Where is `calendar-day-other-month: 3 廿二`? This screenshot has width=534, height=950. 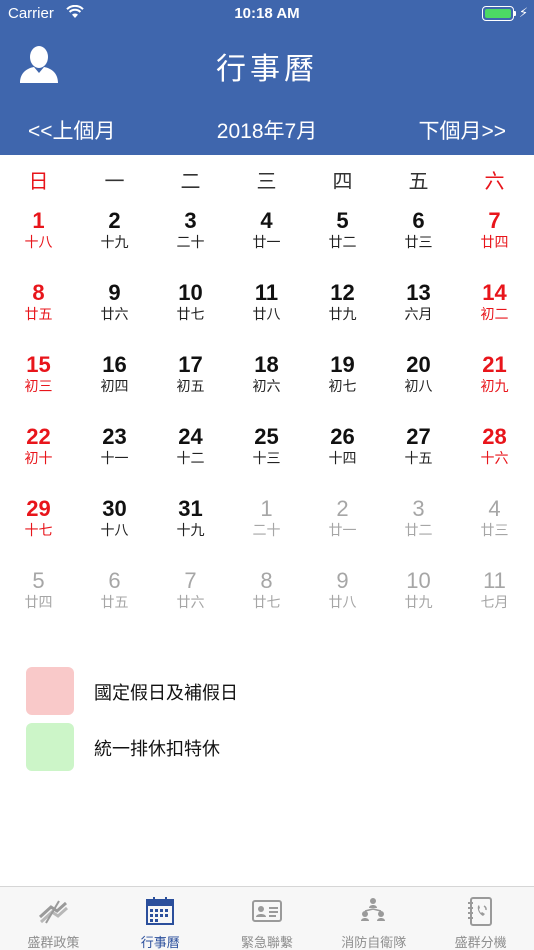 calendar-day-other-month: 3 廿二 is located at coordinates (419, 532).